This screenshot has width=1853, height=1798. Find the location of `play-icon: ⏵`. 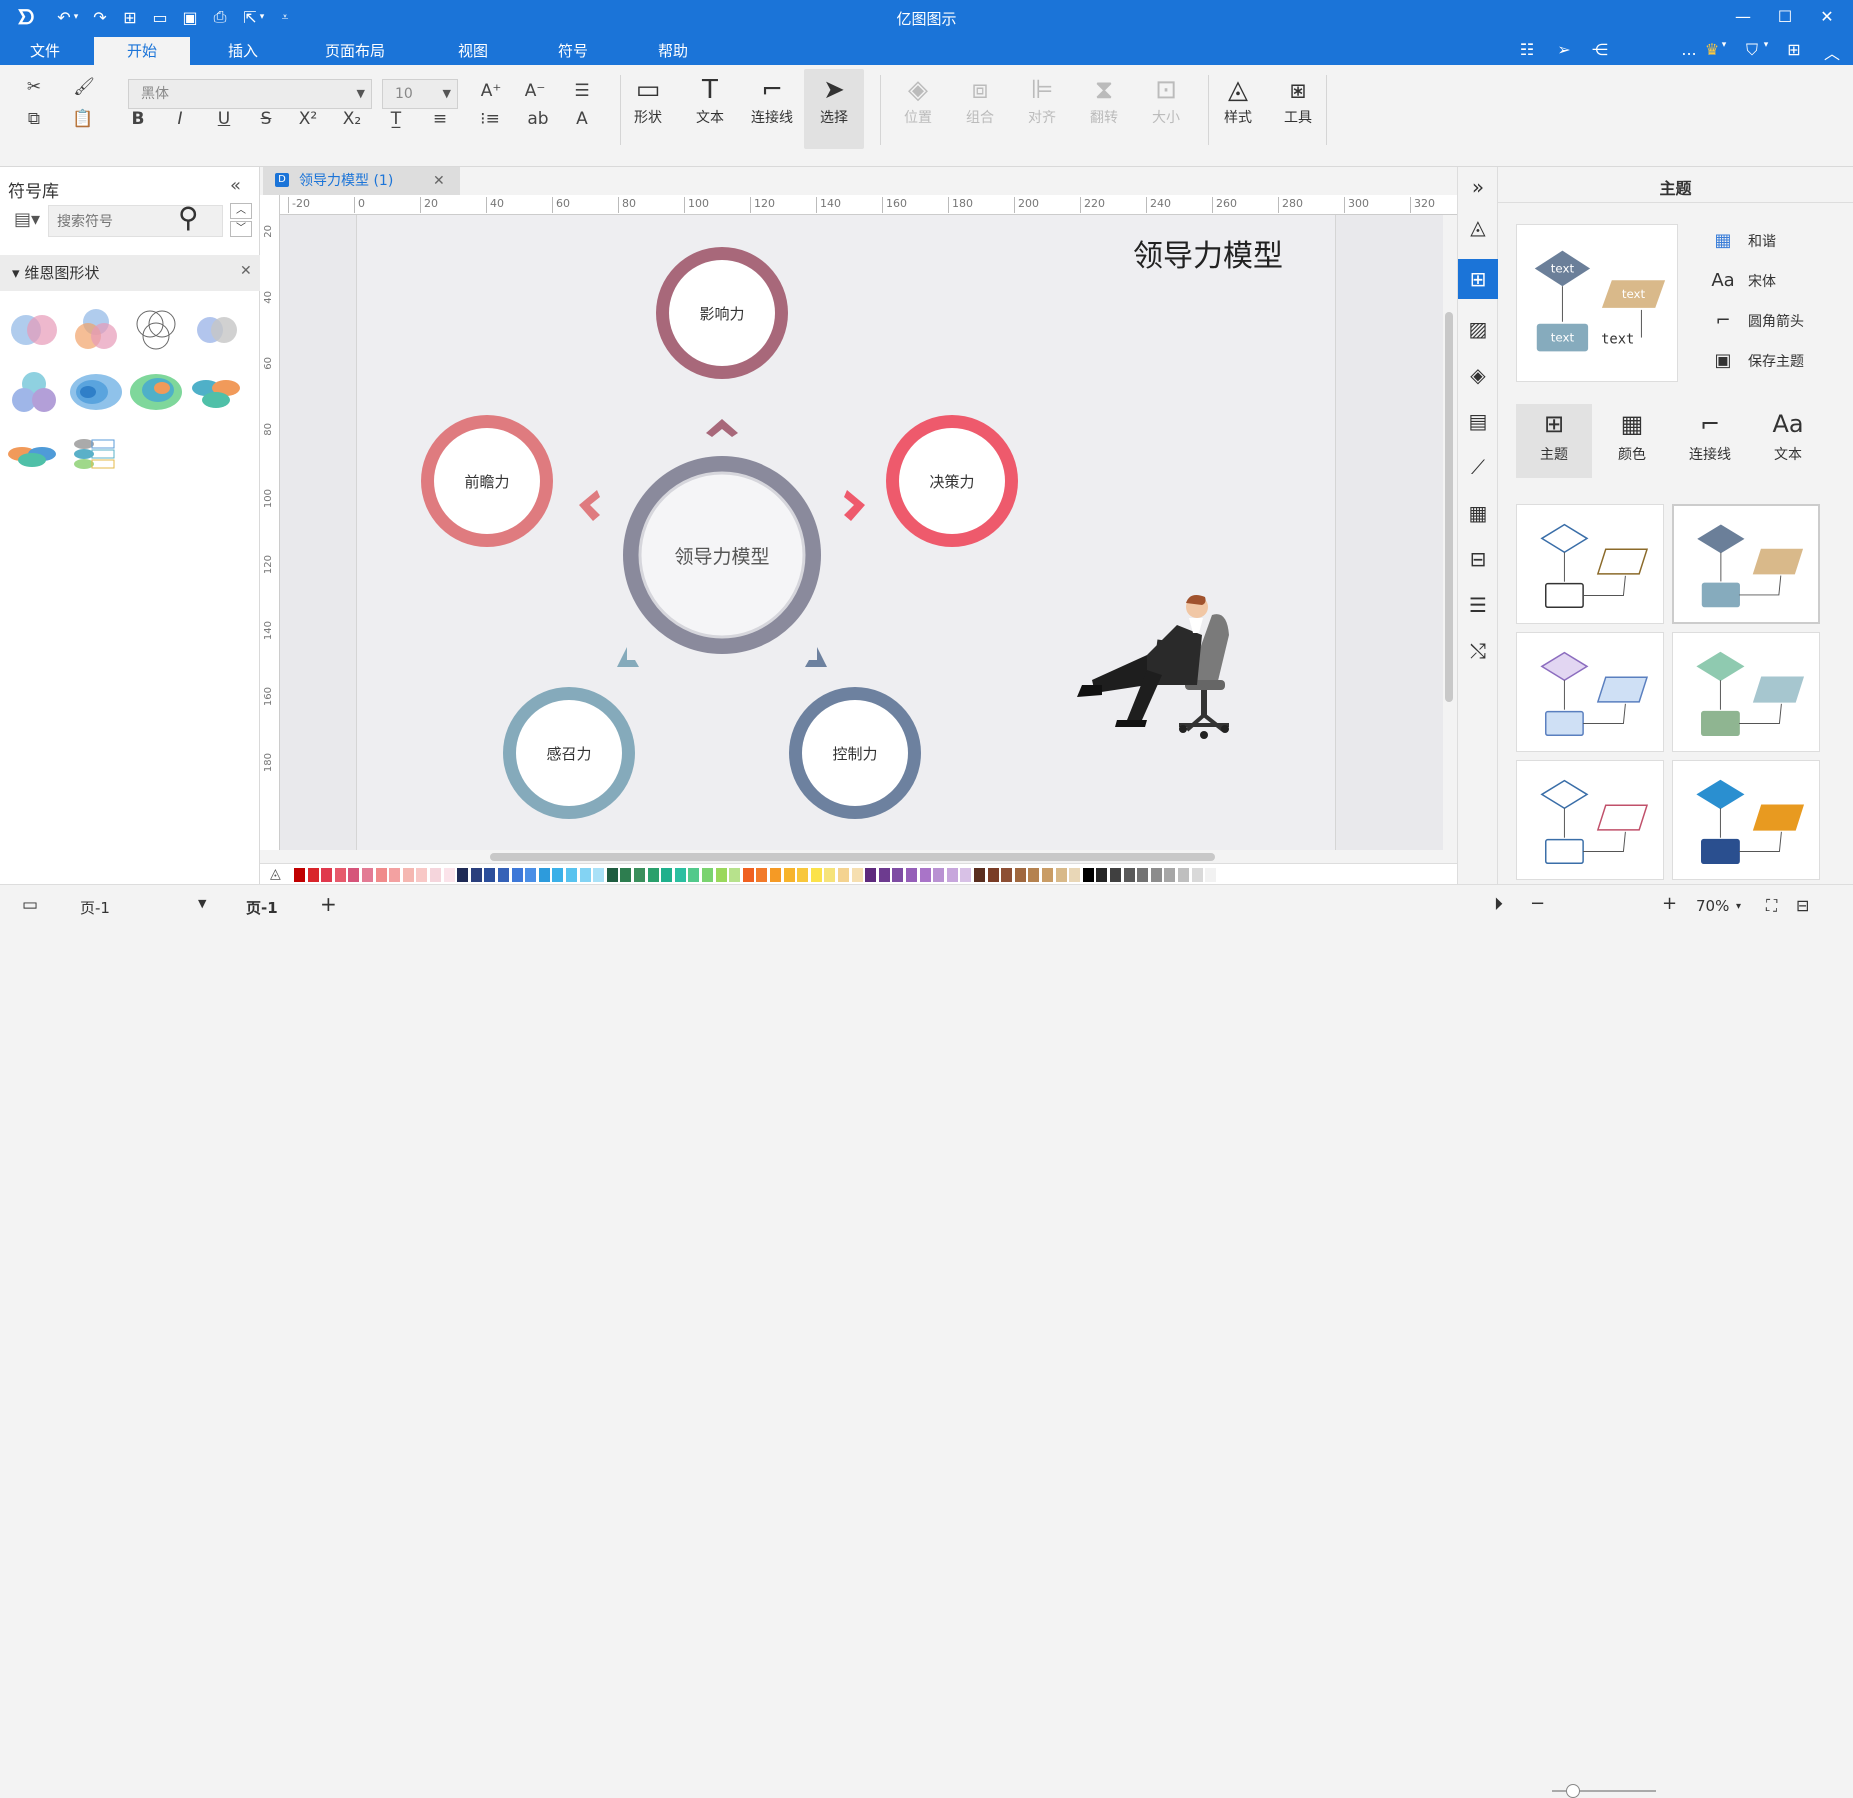

play-icon: ⏵ is located at coordinates (1498, 904).